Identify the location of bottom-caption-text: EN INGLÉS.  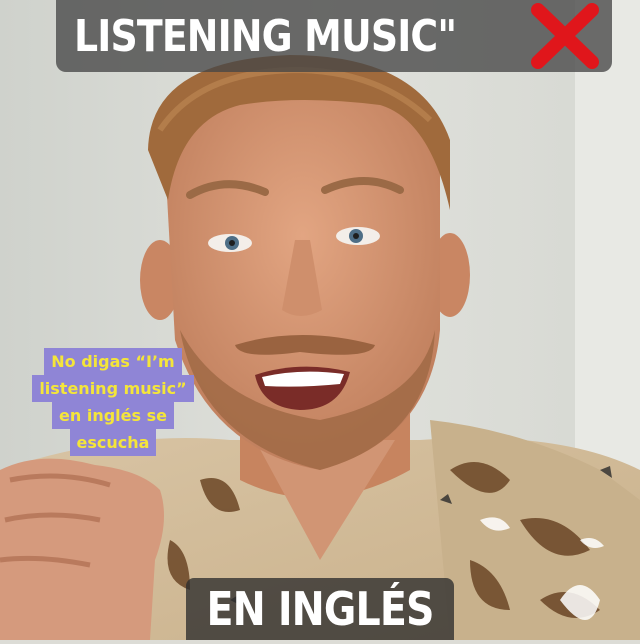
(320, 609).